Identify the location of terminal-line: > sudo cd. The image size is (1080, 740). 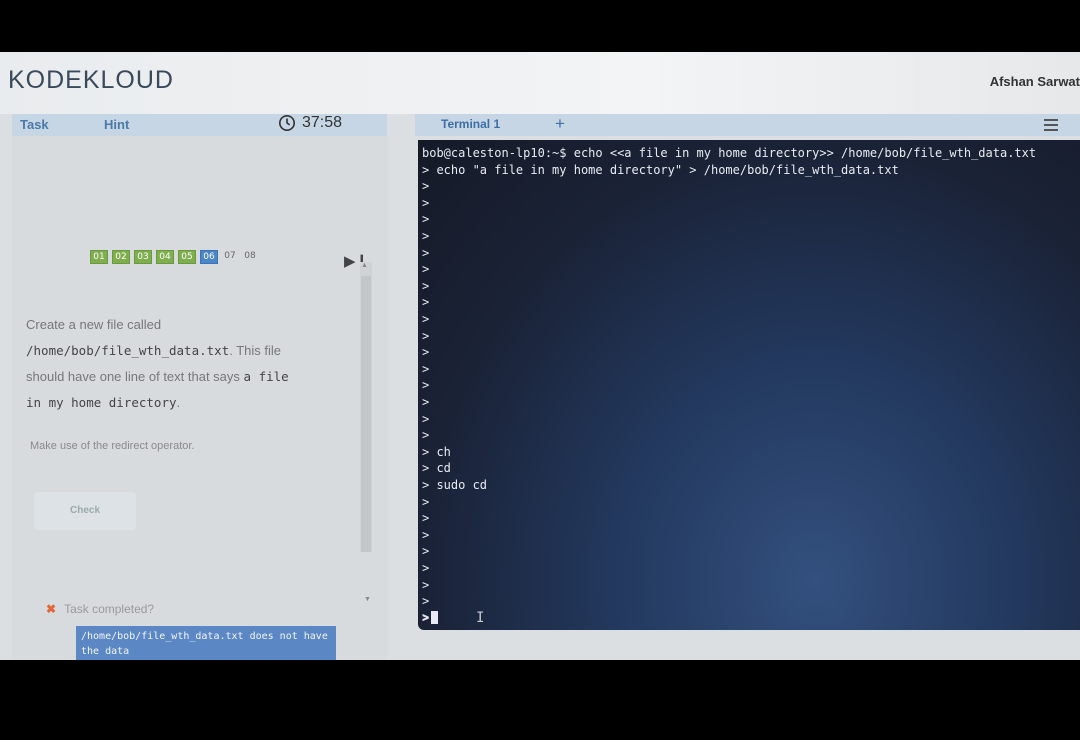
(455, 485).